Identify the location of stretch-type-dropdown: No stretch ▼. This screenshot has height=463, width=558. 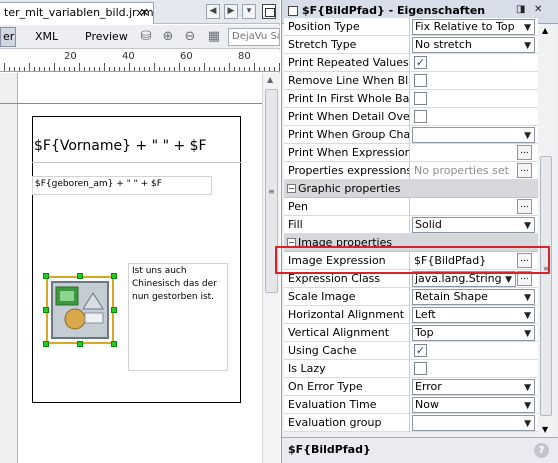
(473, 45).